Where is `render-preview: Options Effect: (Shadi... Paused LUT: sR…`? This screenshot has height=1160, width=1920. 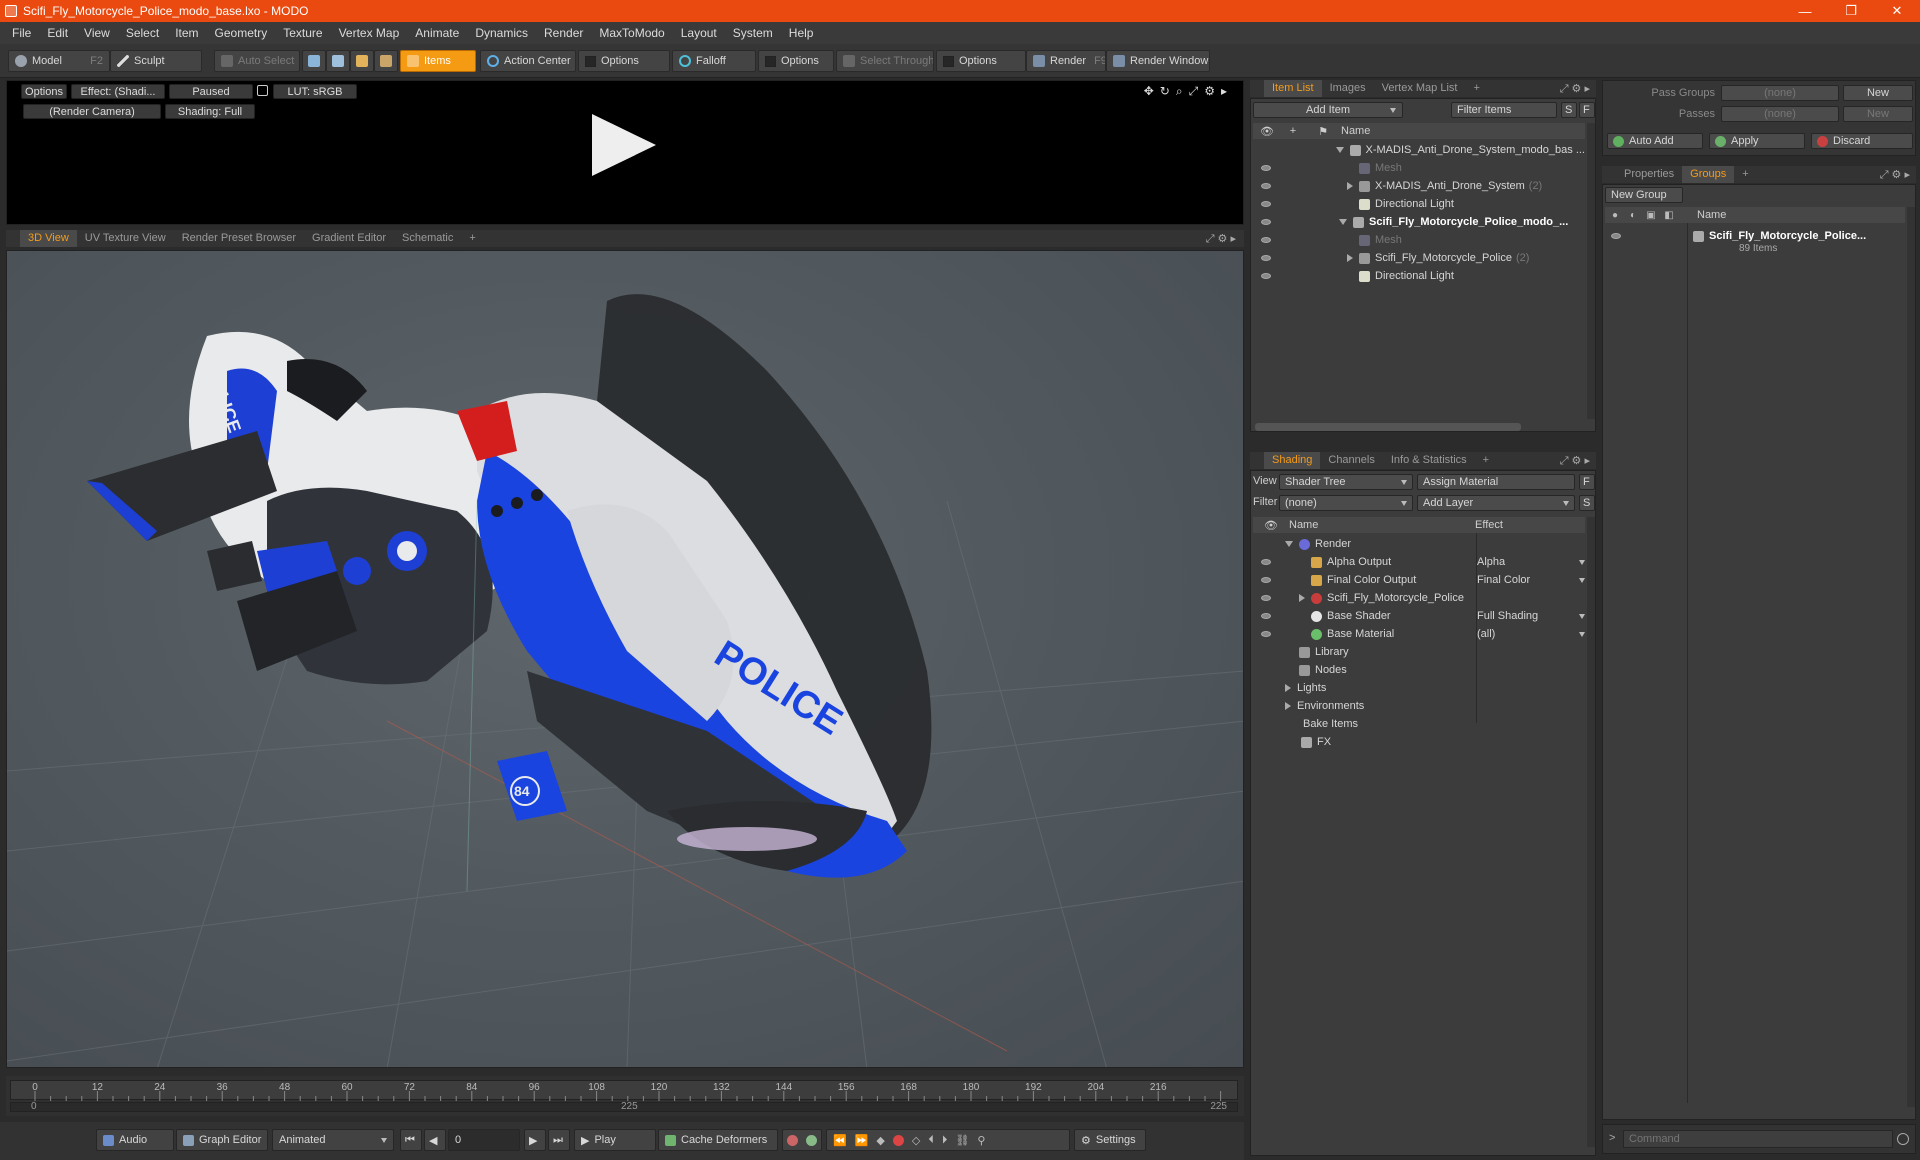 render-preview: Options Effect: (Shadi... Paused LUT: sR… is located at coordinates (625, 152).